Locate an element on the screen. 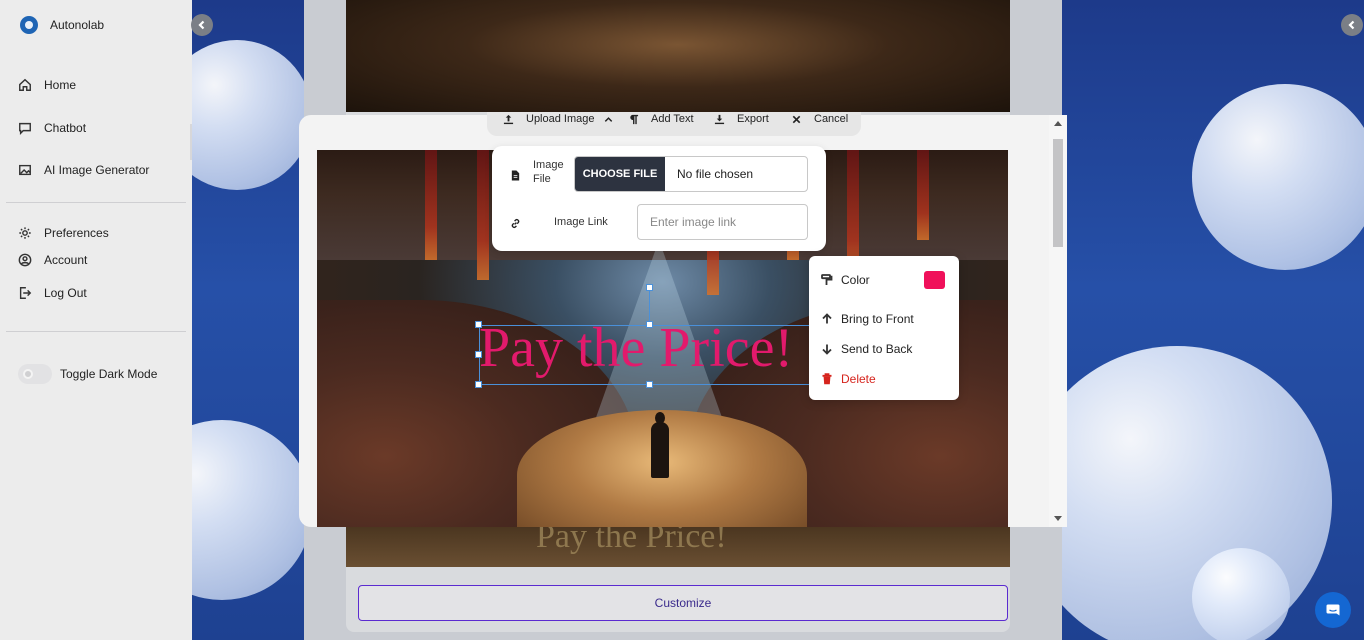 The height and width of the screenshot is (640, 1364). modal-scrollbar is located at coordinates (1058, 321).